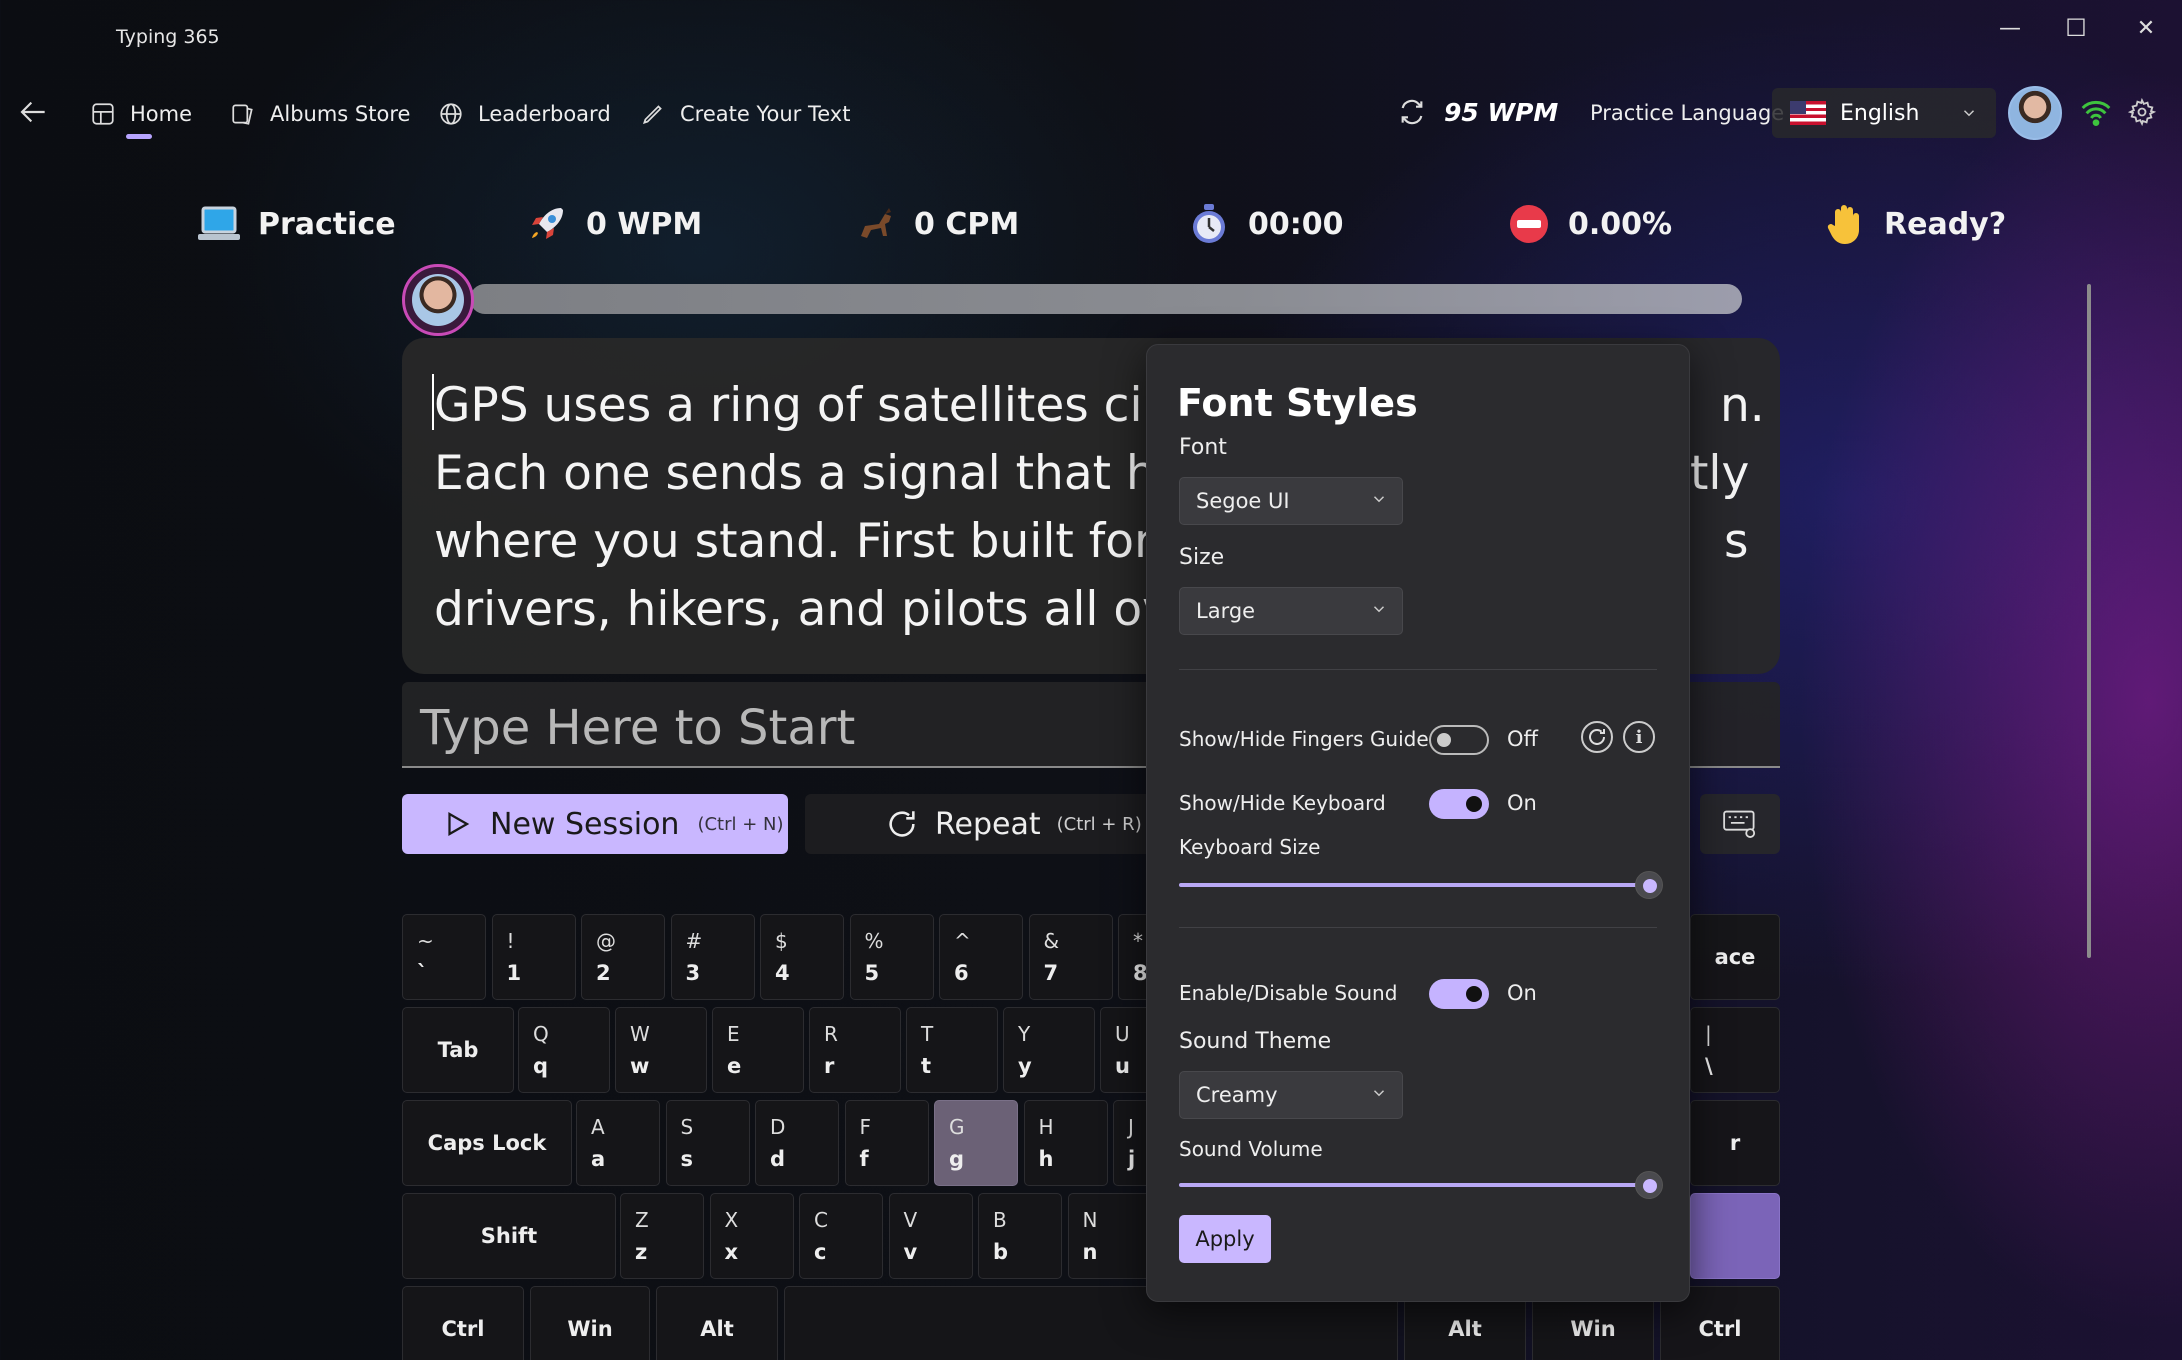  What do you see at coordinates (1421, 1185) in the screenshot?
I see `sound-volume-slider` at bounding box center [1421, 1185].